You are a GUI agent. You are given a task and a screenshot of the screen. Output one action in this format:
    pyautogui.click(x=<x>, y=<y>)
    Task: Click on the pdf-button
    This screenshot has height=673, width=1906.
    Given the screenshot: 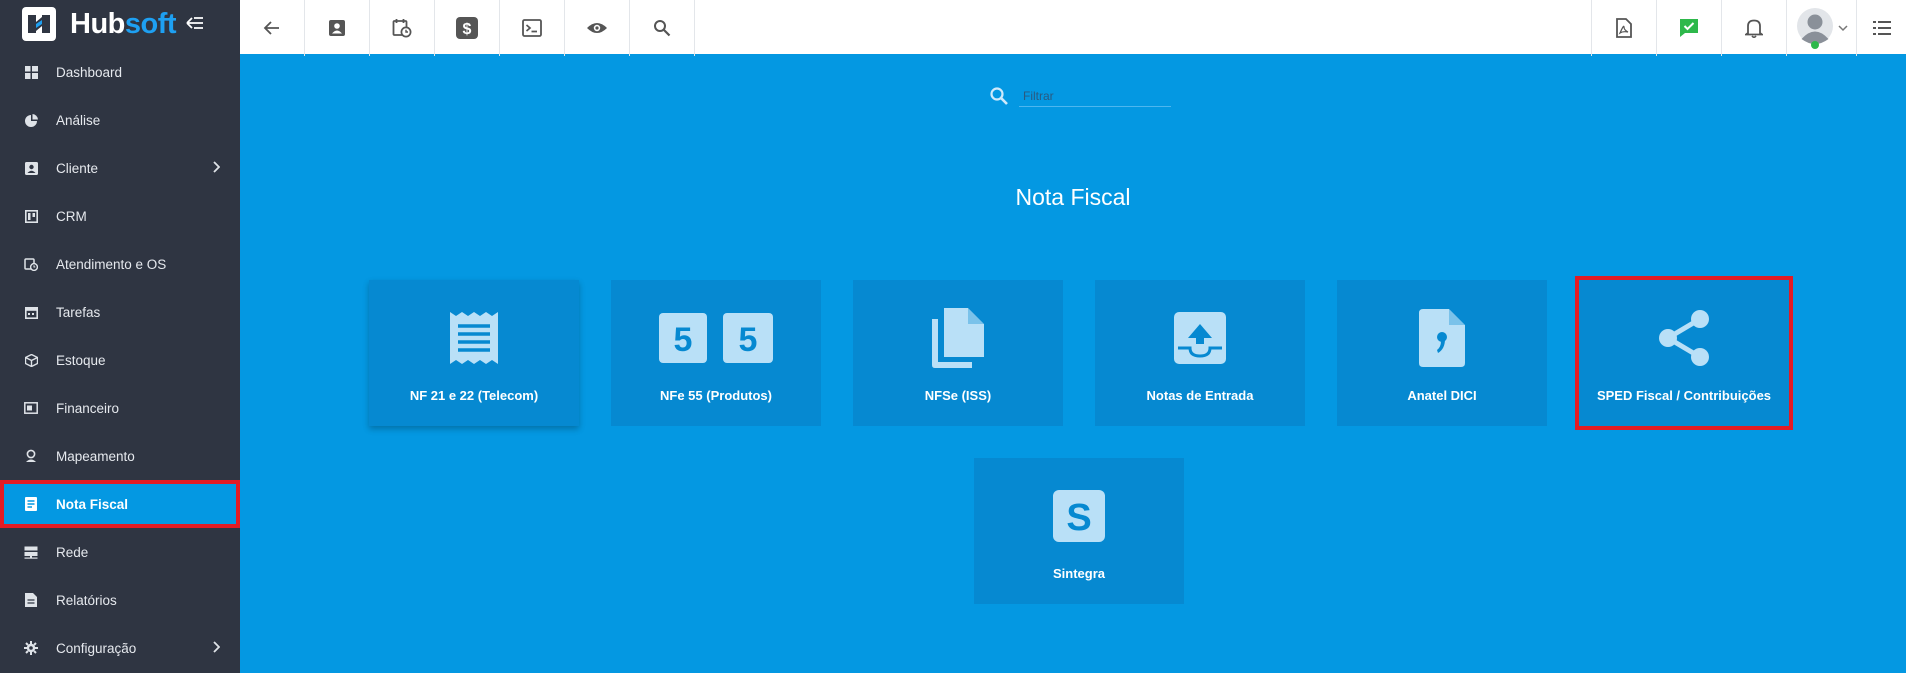 What is the action you would take?
    pyautogui.click(x=1623, y=28)
    